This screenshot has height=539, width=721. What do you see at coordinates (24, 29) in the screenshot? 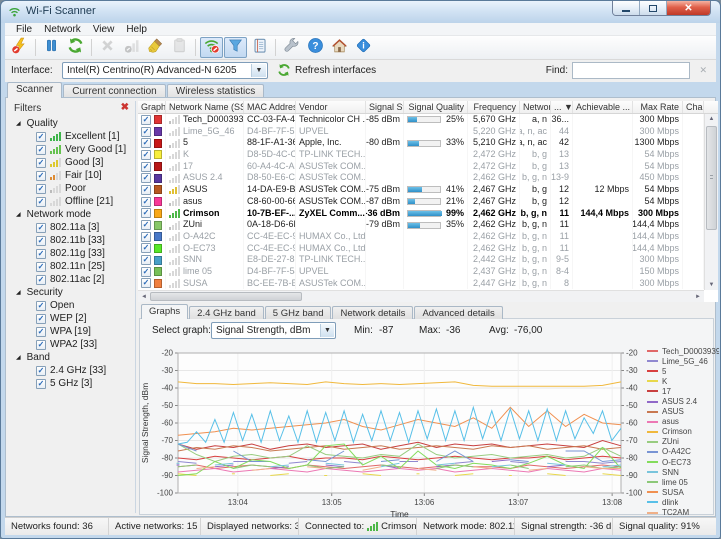
I see `menu-file: File` at bounding box center [24, 29].